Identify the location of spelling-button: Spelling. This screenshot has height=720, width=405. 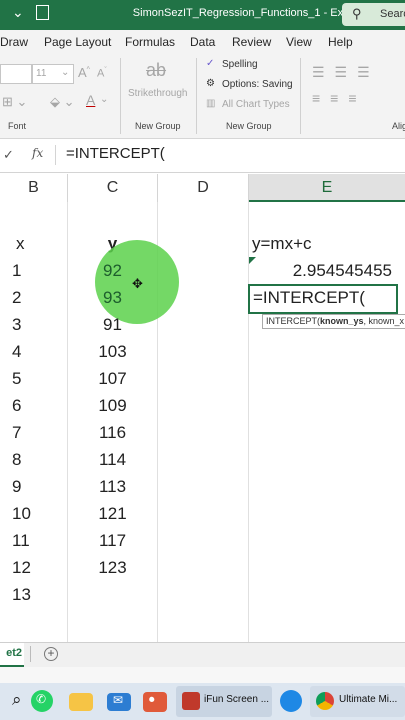
(240, 64).